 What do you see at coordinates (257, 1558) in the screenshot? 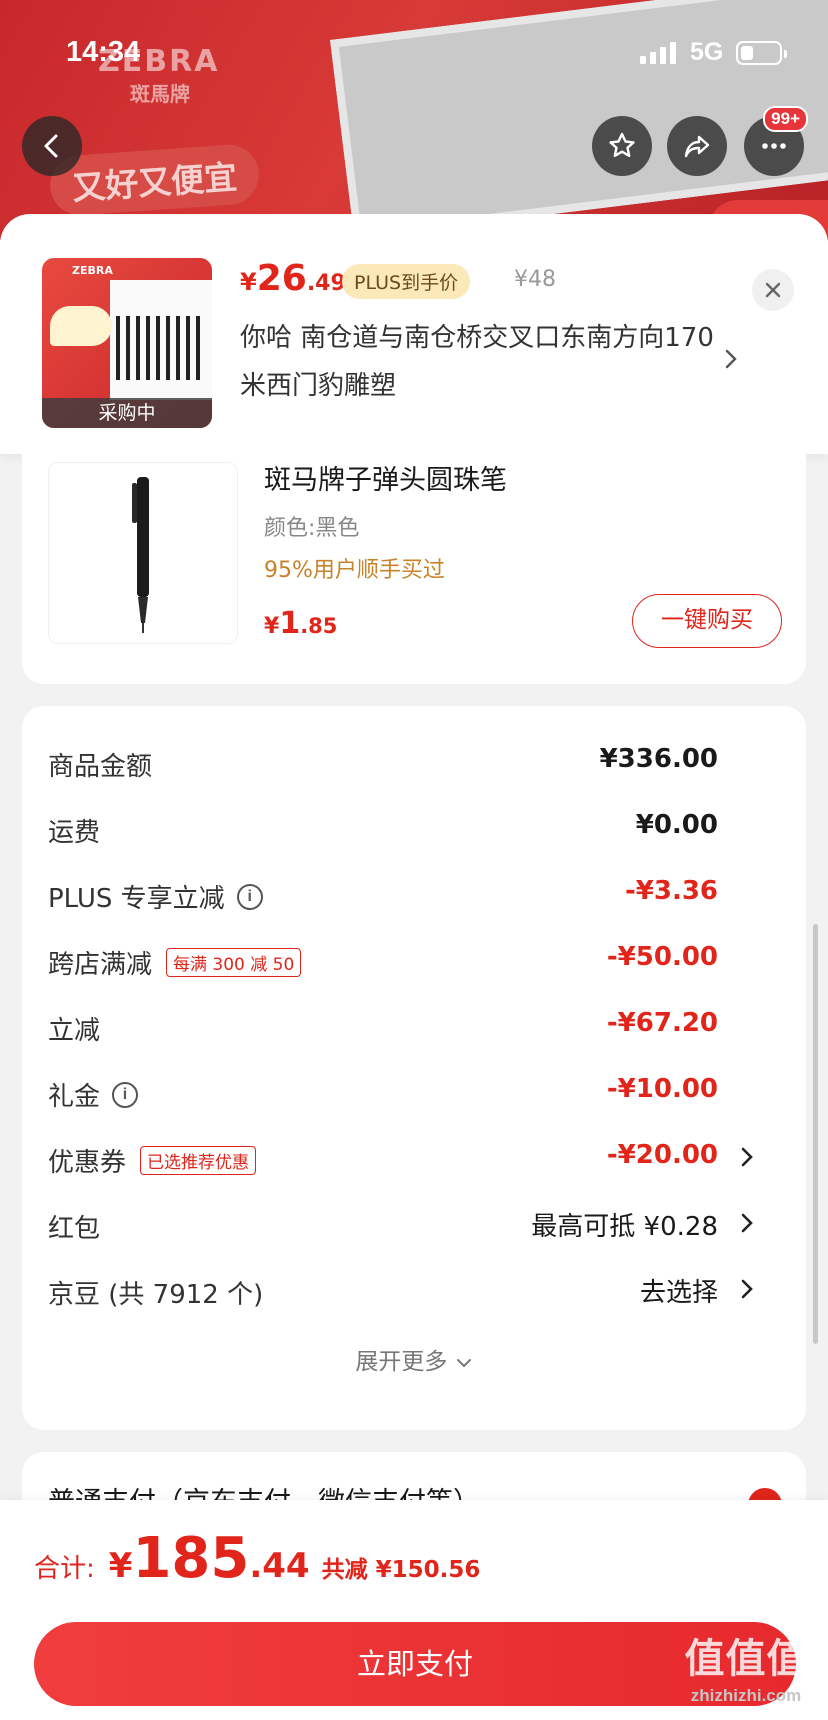
I see `order-total: 合计: ¥185.44 共减 ¥150.56` at bounding box center [257, 1558].